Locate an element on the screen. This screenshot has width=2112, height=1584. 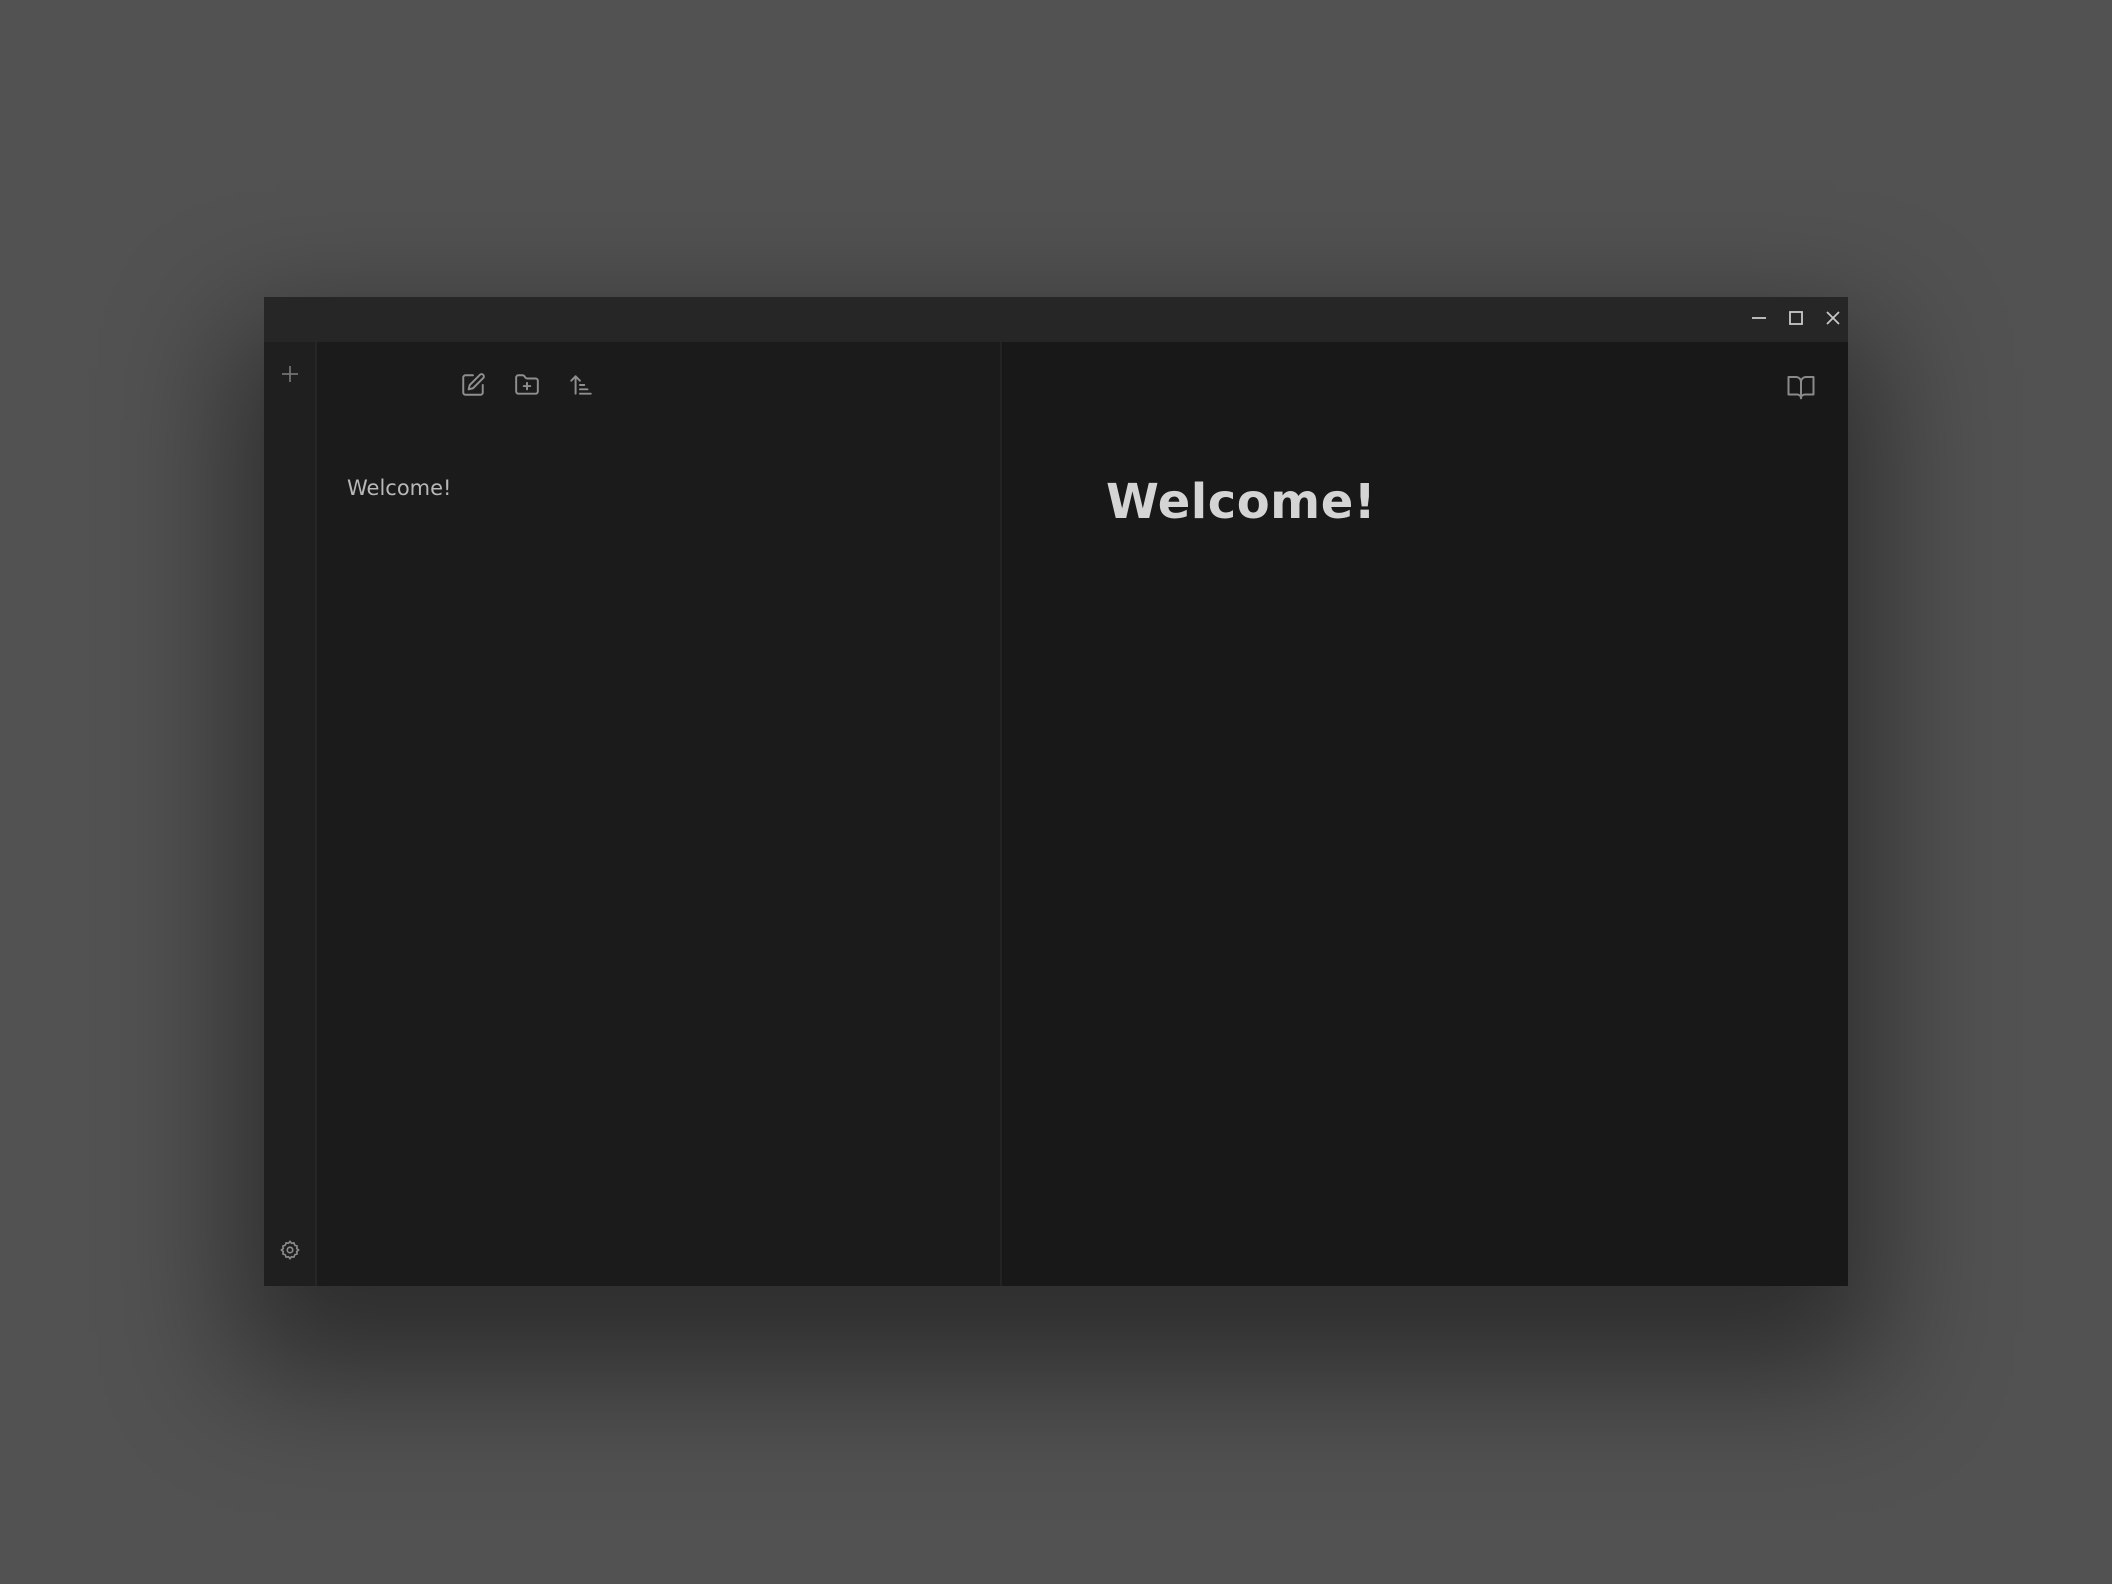
book-open-icon is located at coordinates (1801, 389).